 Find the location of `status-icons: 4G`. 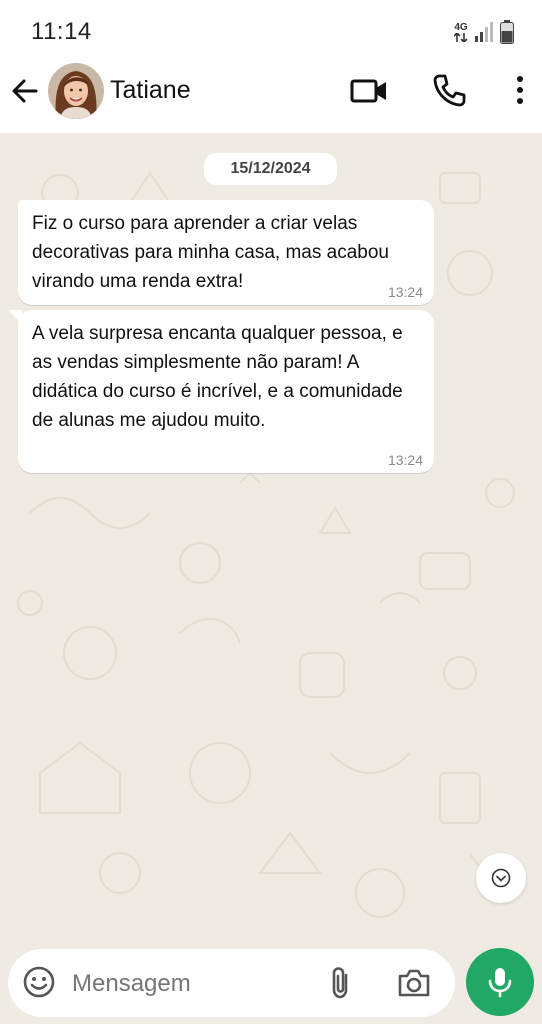

status-icons: 4G is located at coordinates (484, 32).